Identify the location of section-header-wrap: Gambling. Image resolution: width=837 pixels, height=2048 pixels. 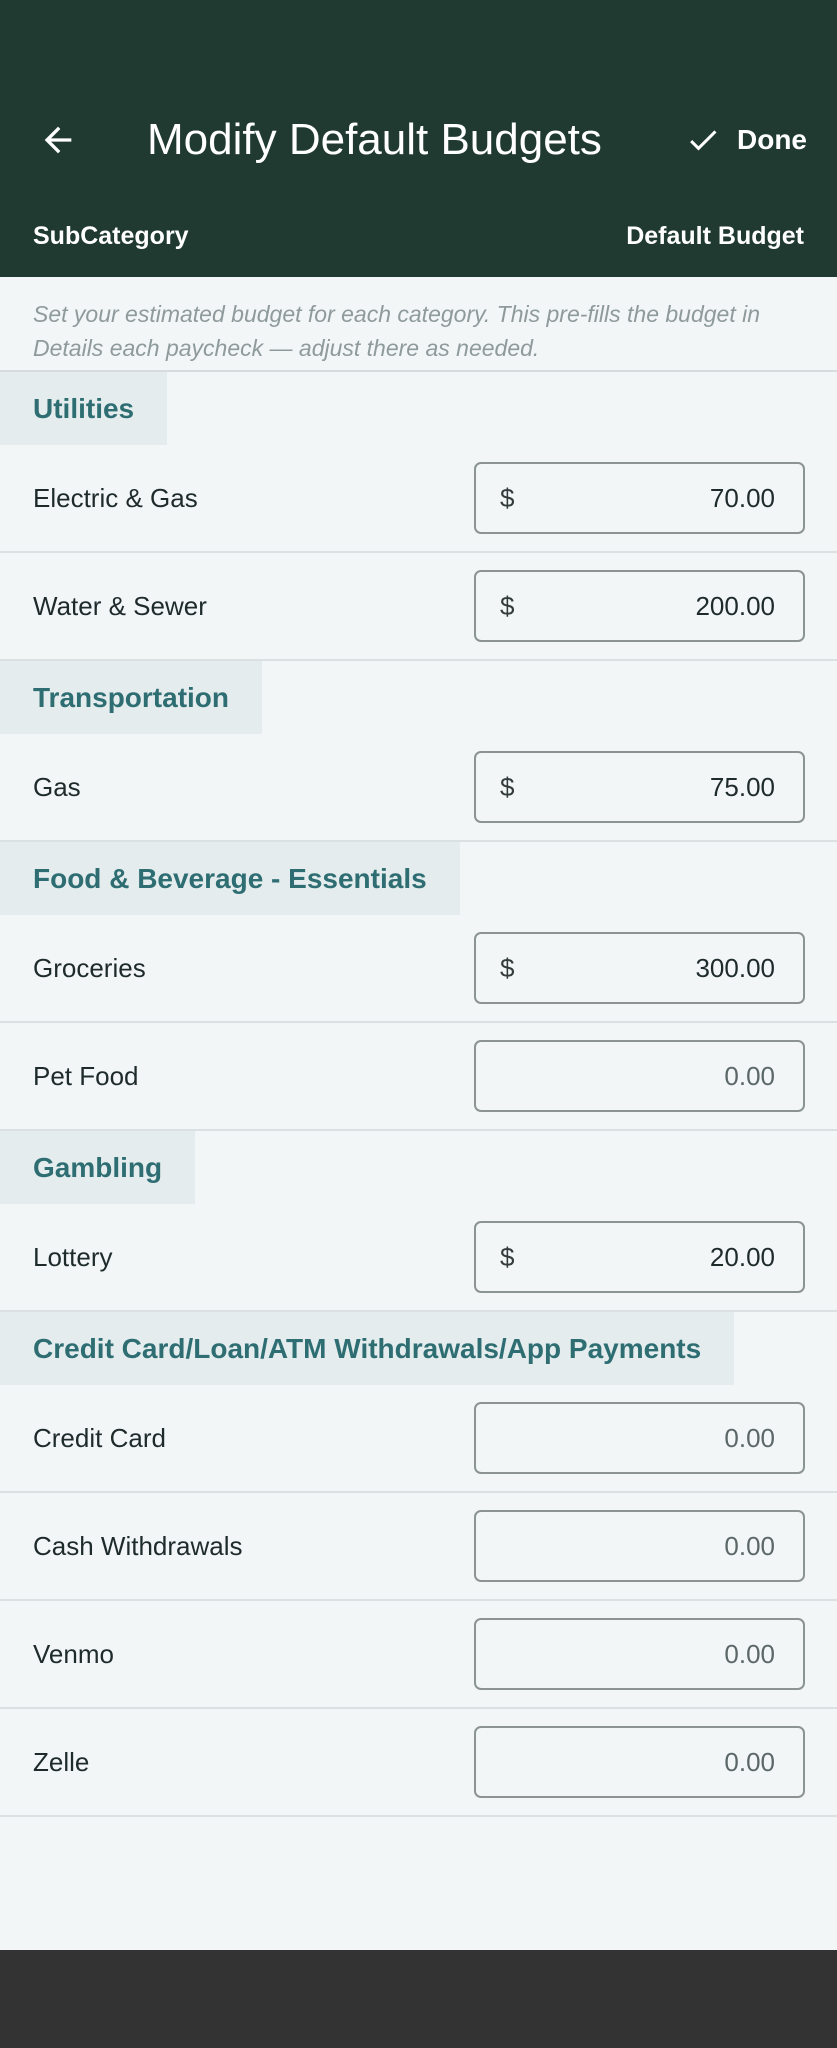
(418, 1167).